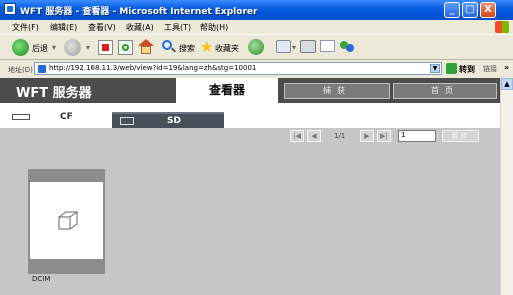  I want to click on first-page-button: |◀, so click(297, 136).